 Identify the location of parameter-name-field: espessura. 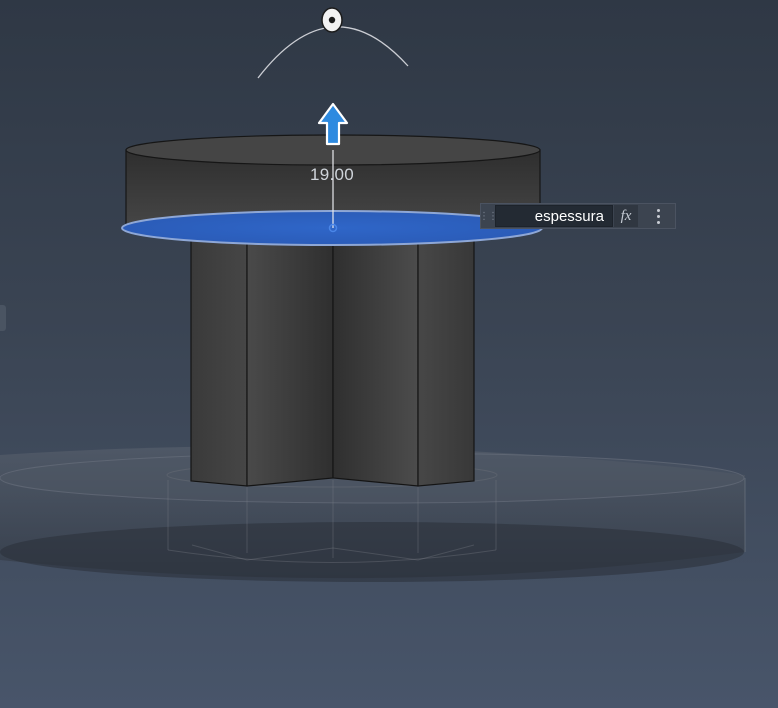
(554, 216).